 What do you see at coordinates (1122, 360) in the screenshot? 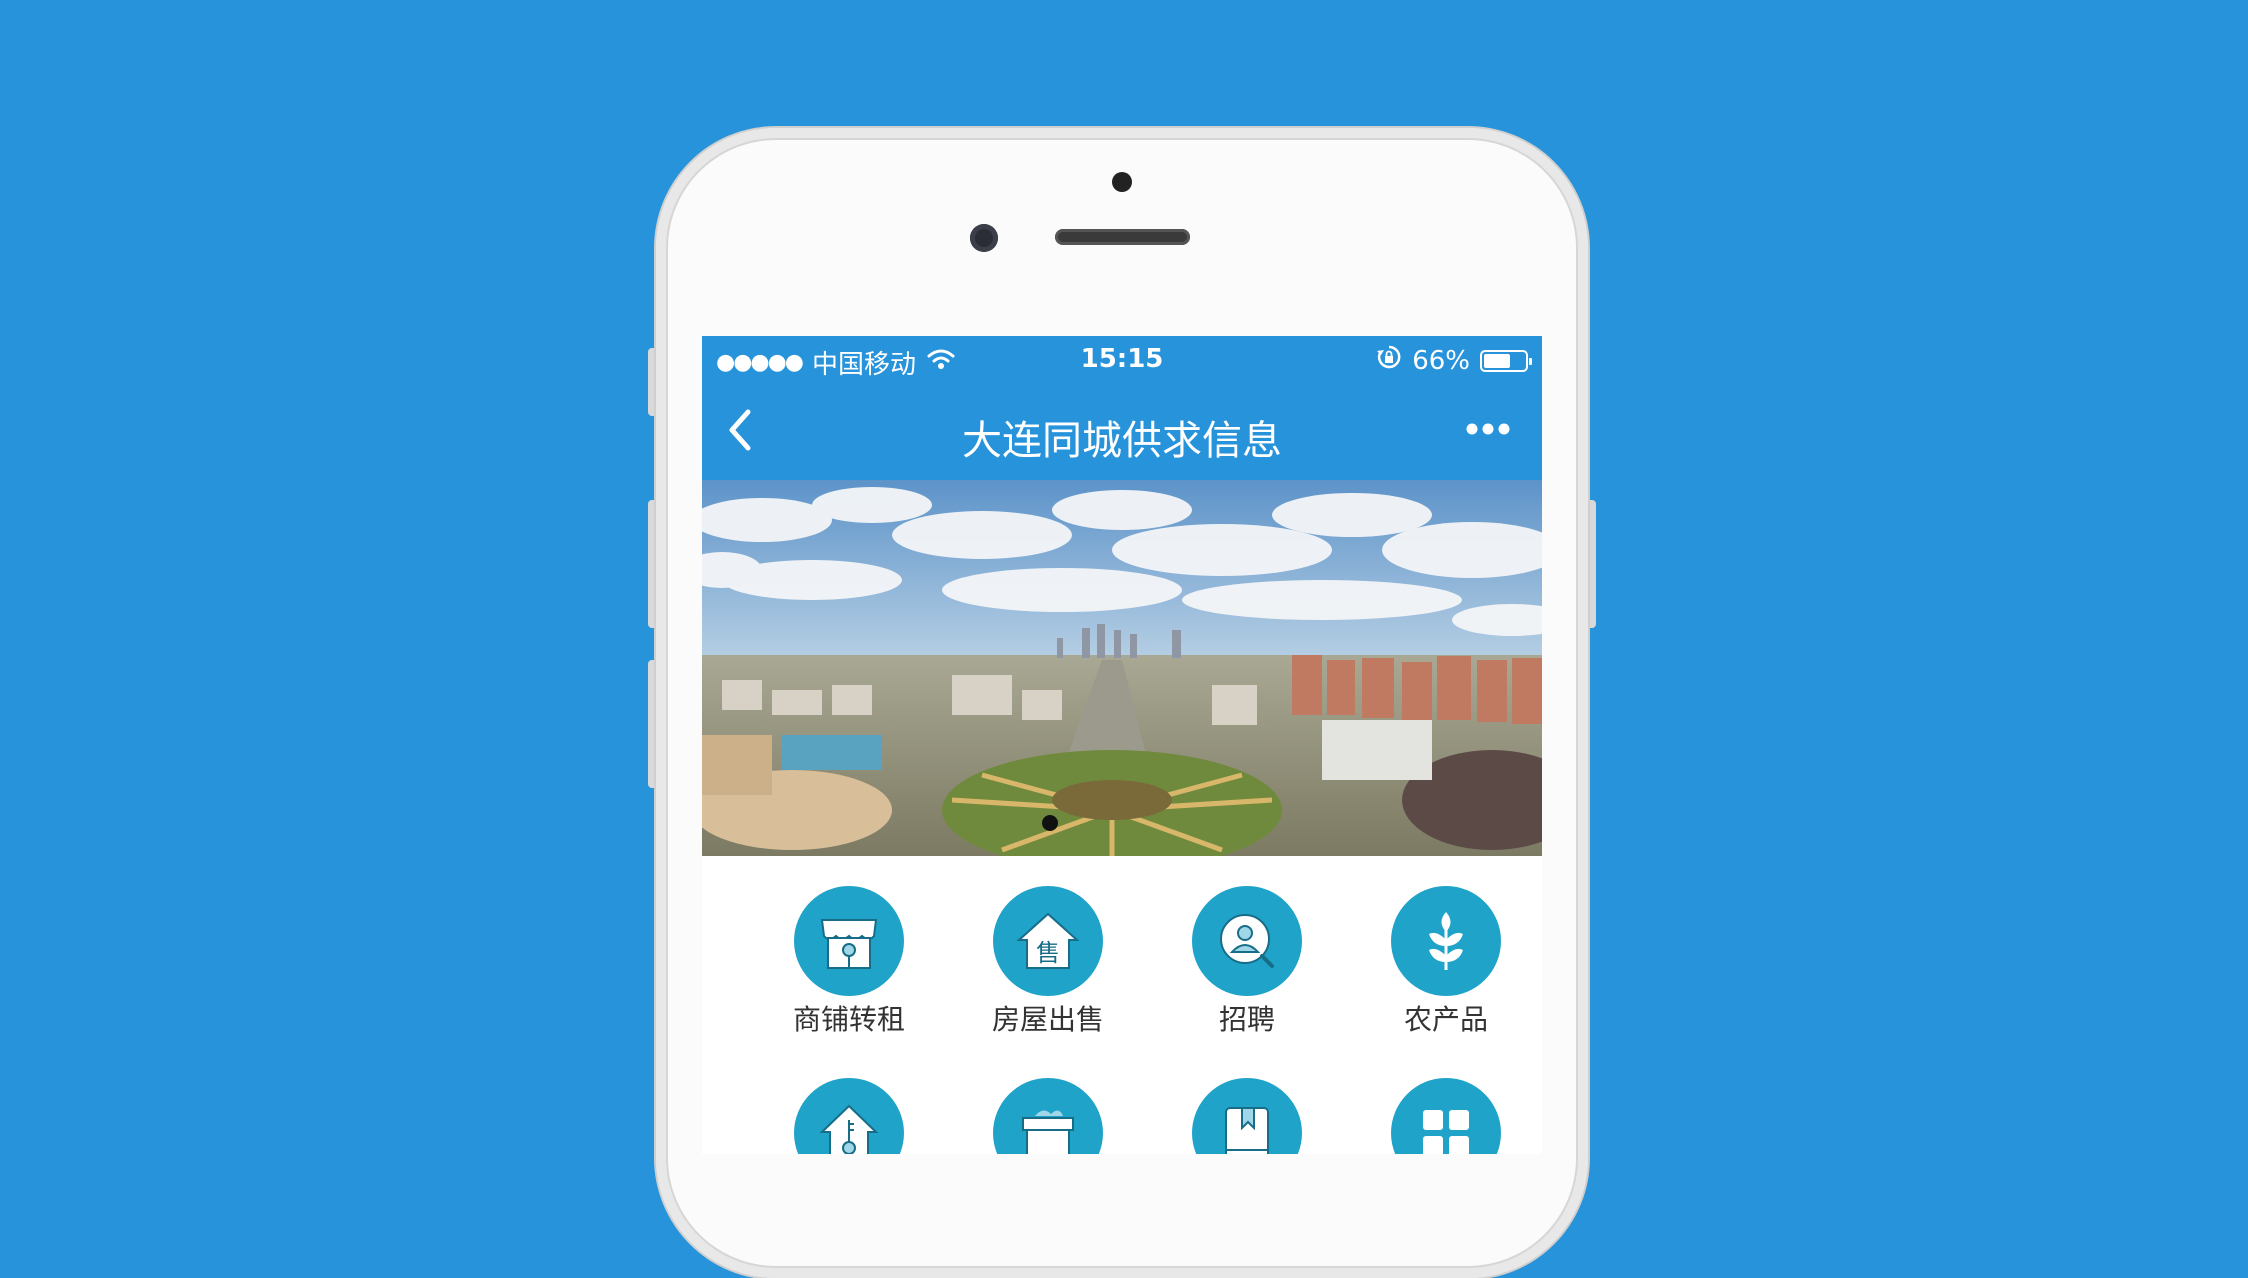
I see `status-bar: ●●●●● 中国移动 15:15 66%` at bounding box center [1122, 360].